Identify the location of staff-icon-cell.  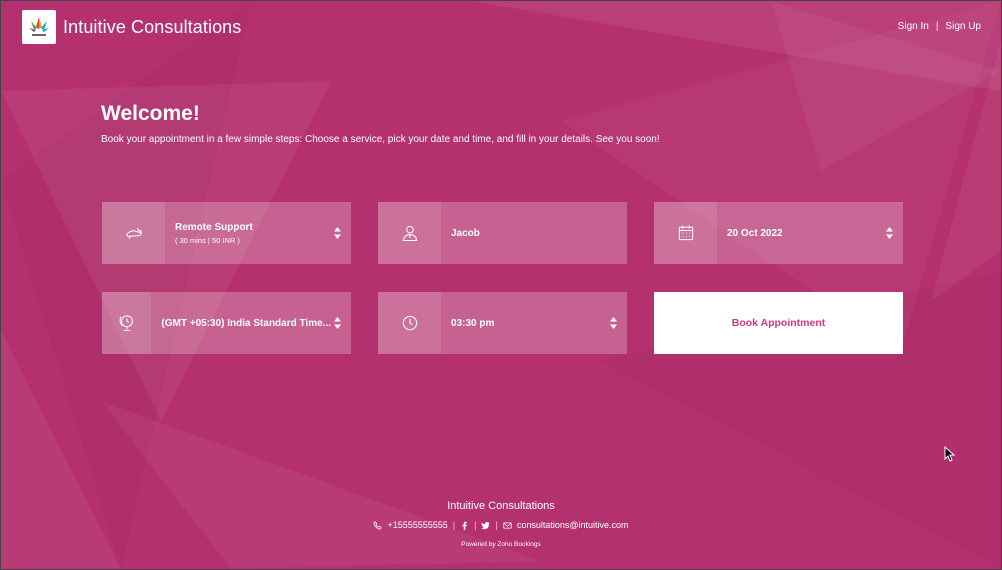
(409, 233).